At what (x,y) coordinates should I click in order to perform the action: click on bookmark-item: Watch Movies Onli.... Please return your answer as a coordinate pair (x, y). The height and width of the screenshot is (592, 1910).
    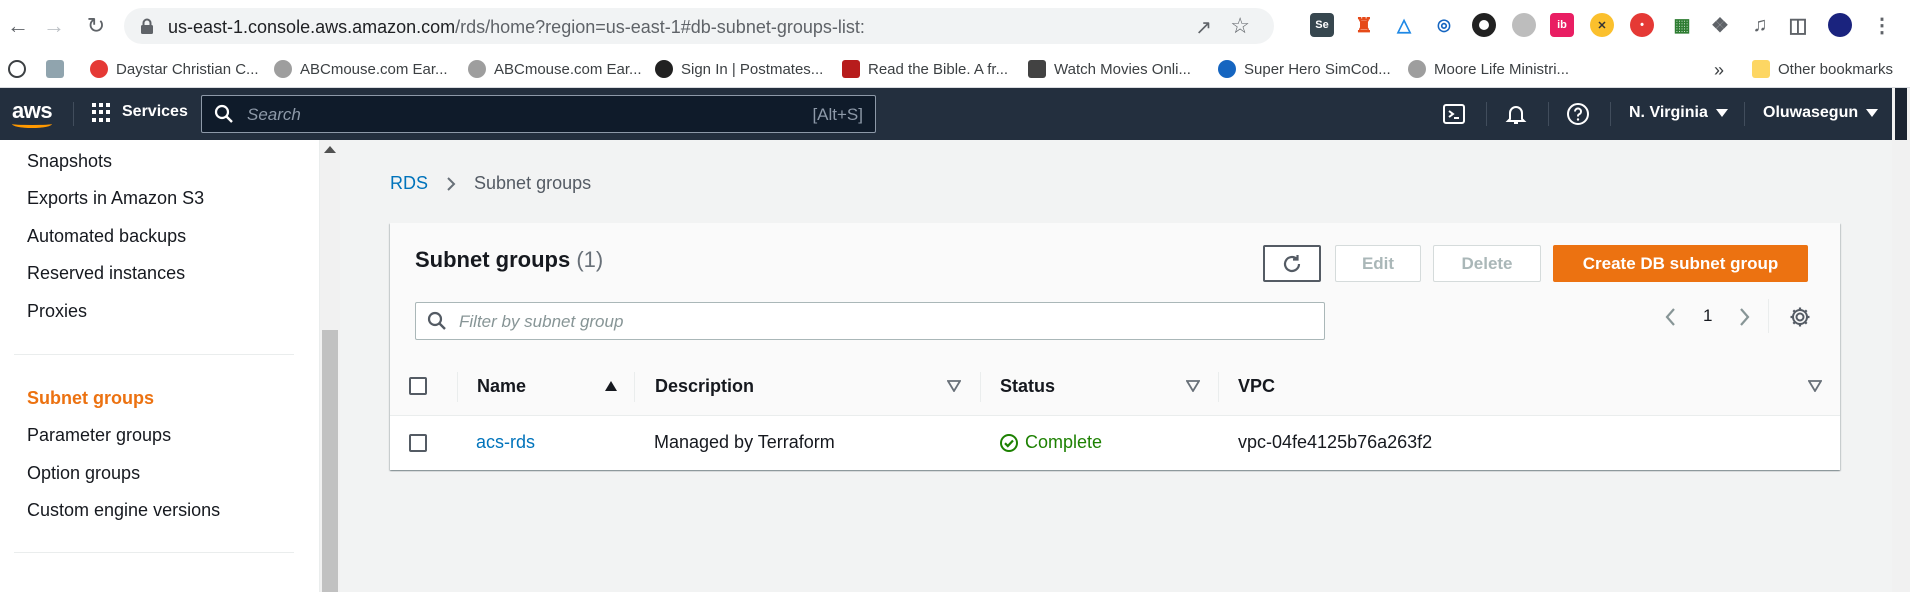
    Looking at the image, I should click on (1109, 69).